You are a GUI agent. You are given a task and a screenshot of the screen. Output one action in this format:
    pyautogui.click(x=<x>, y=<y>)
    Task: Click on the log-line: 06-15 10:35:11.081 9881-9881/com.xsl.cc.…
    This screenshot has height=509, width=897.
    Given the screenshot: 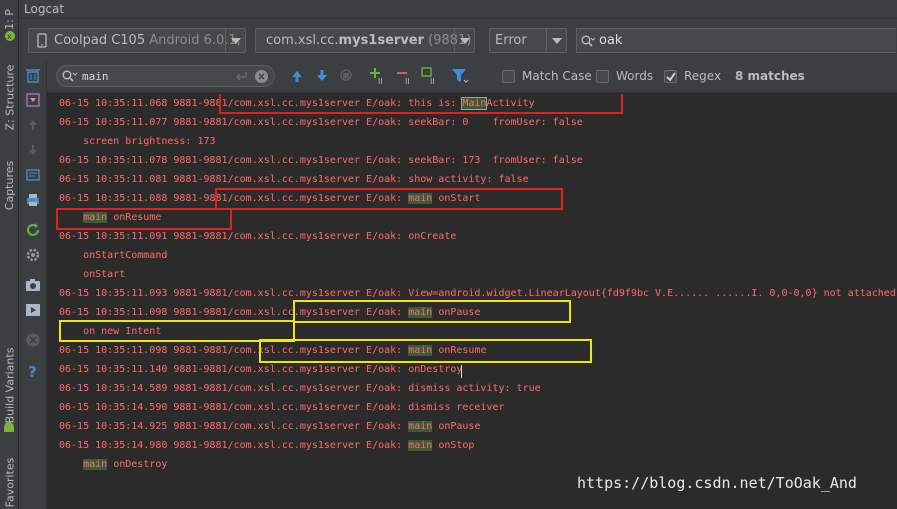 What is the action you would take?
    pyautogui.click(x=294, y=179)
    